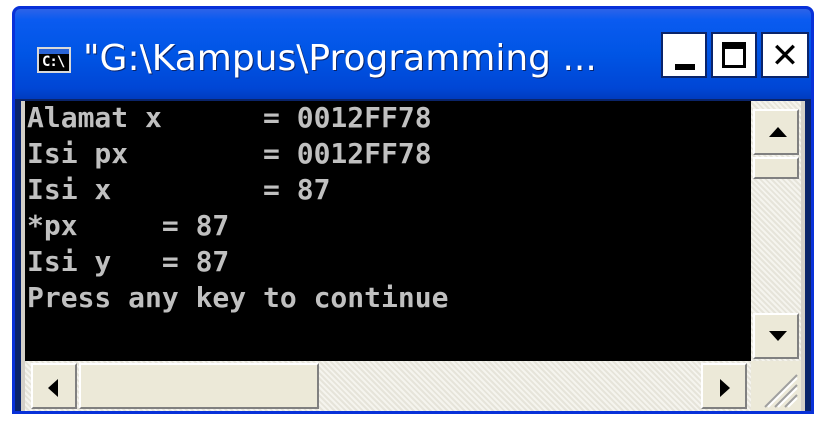  I want to click on vertical-scroll-thumb, so click(776, 168).